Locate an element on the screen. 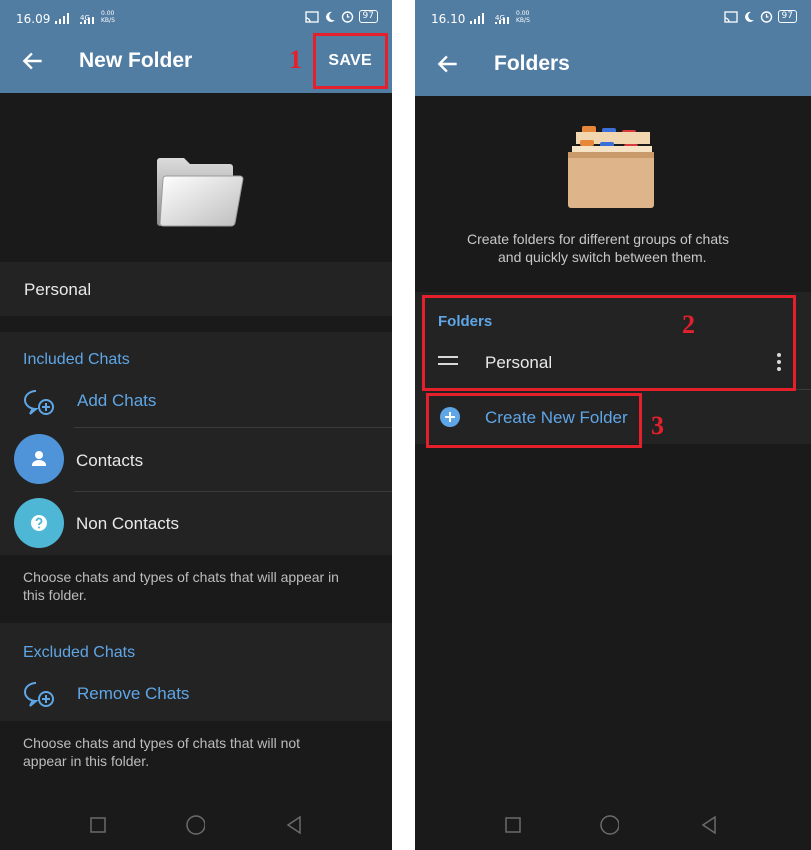 The width and height of the screenshot is (811, 850). non-contacts-label: Non Contacts is located at coordinates (127, 523).